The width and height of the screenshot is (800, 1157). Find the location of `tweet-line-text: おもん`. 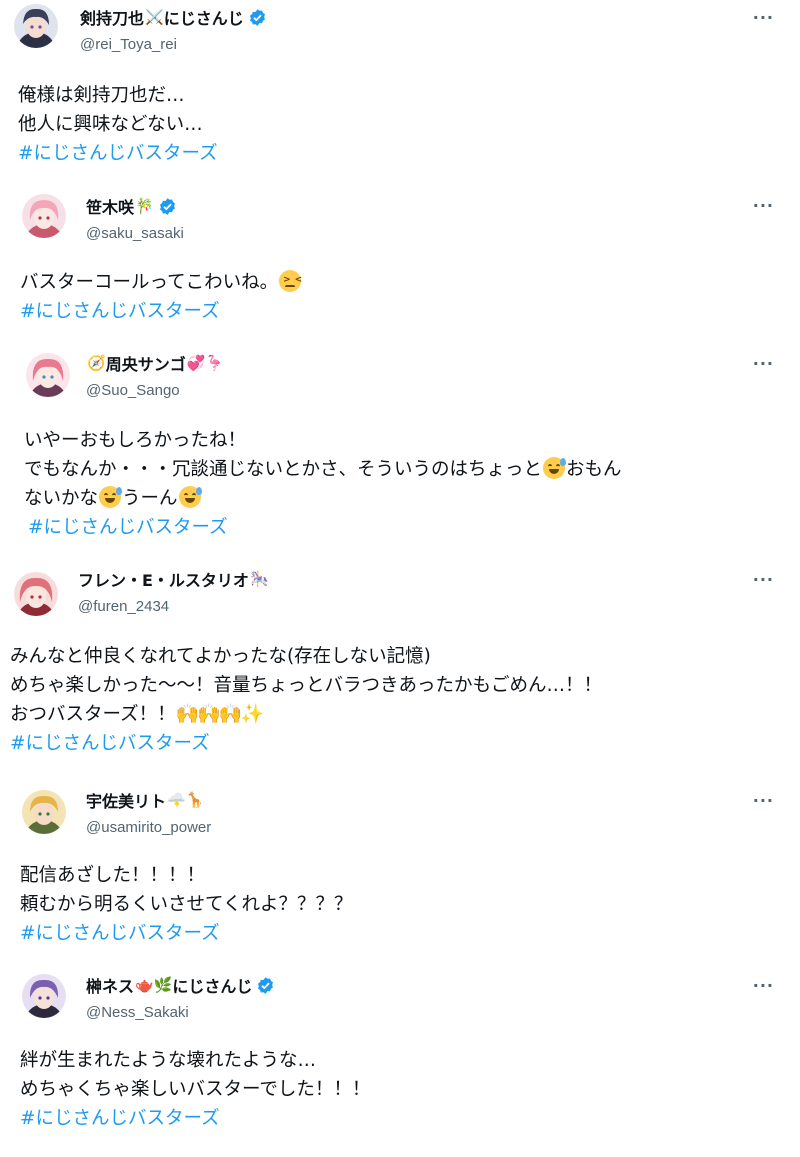

tweet-line-text: おもん is located at coordinates (594, 469).